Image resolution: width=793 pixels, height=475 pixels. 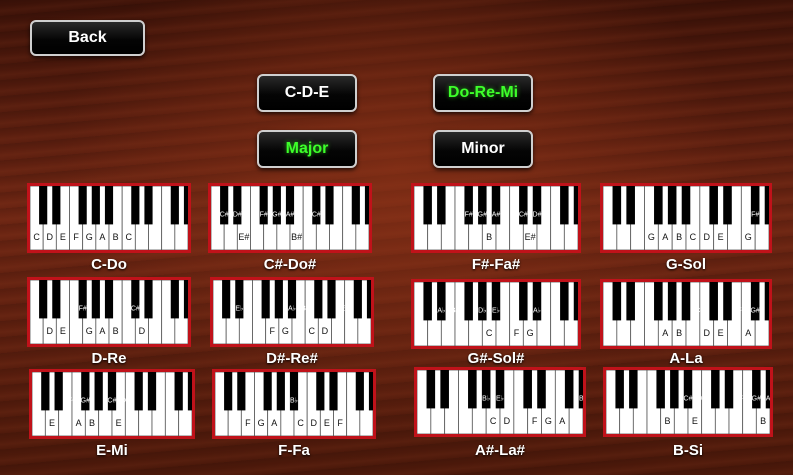 I want to click on keyboard-8: A B D E A C# F# G#, so click(x=686, y=314).